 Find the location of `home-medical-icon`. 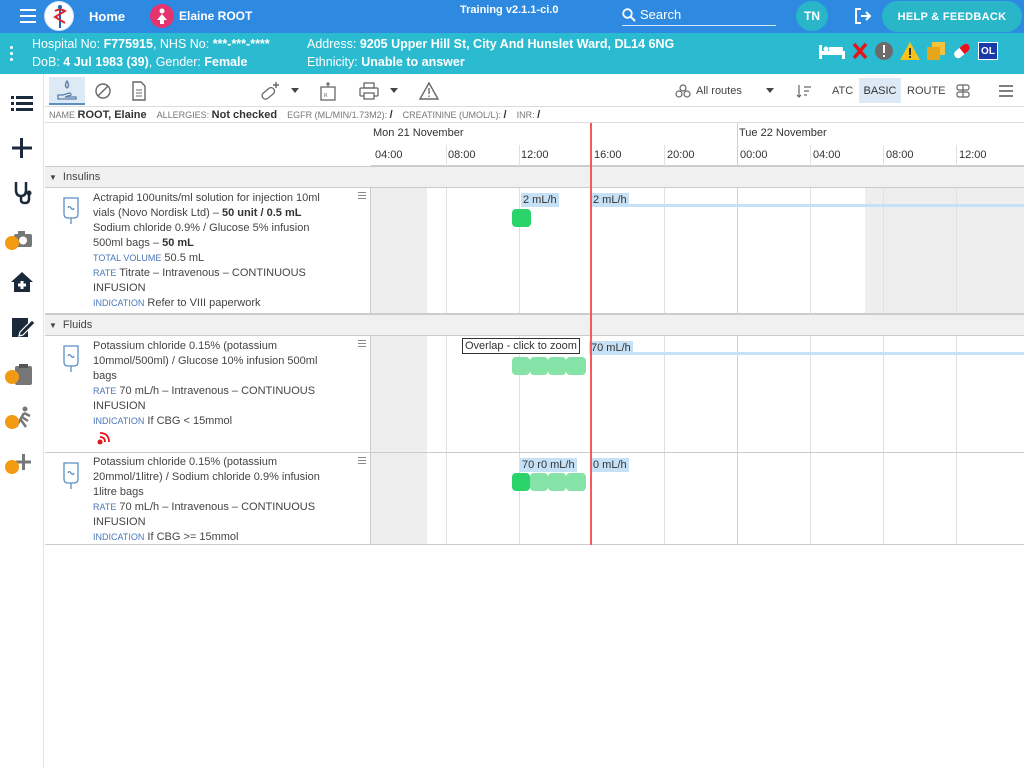

home-medical-icon is located at coordinates (22, 282).